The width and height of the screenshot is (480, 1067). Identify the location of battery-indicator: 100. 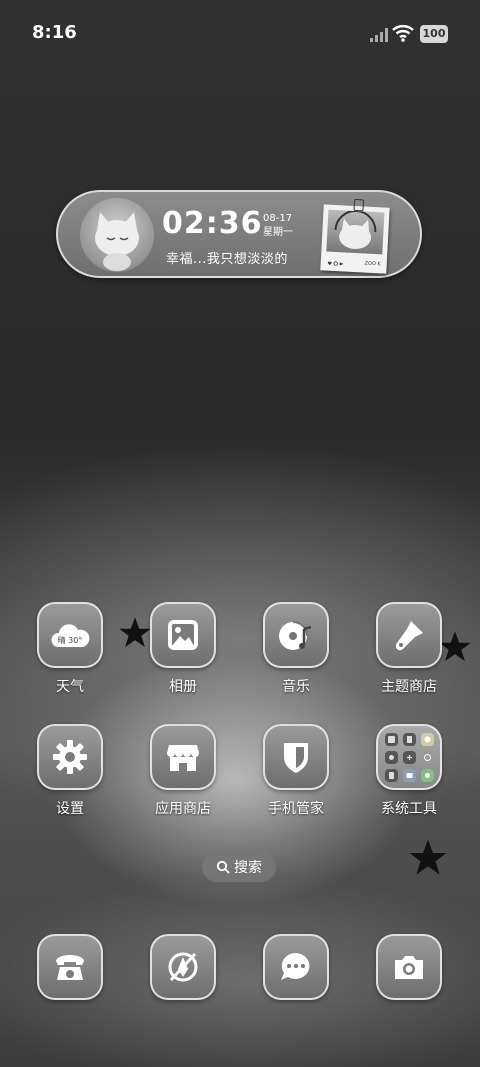
(434, 34).